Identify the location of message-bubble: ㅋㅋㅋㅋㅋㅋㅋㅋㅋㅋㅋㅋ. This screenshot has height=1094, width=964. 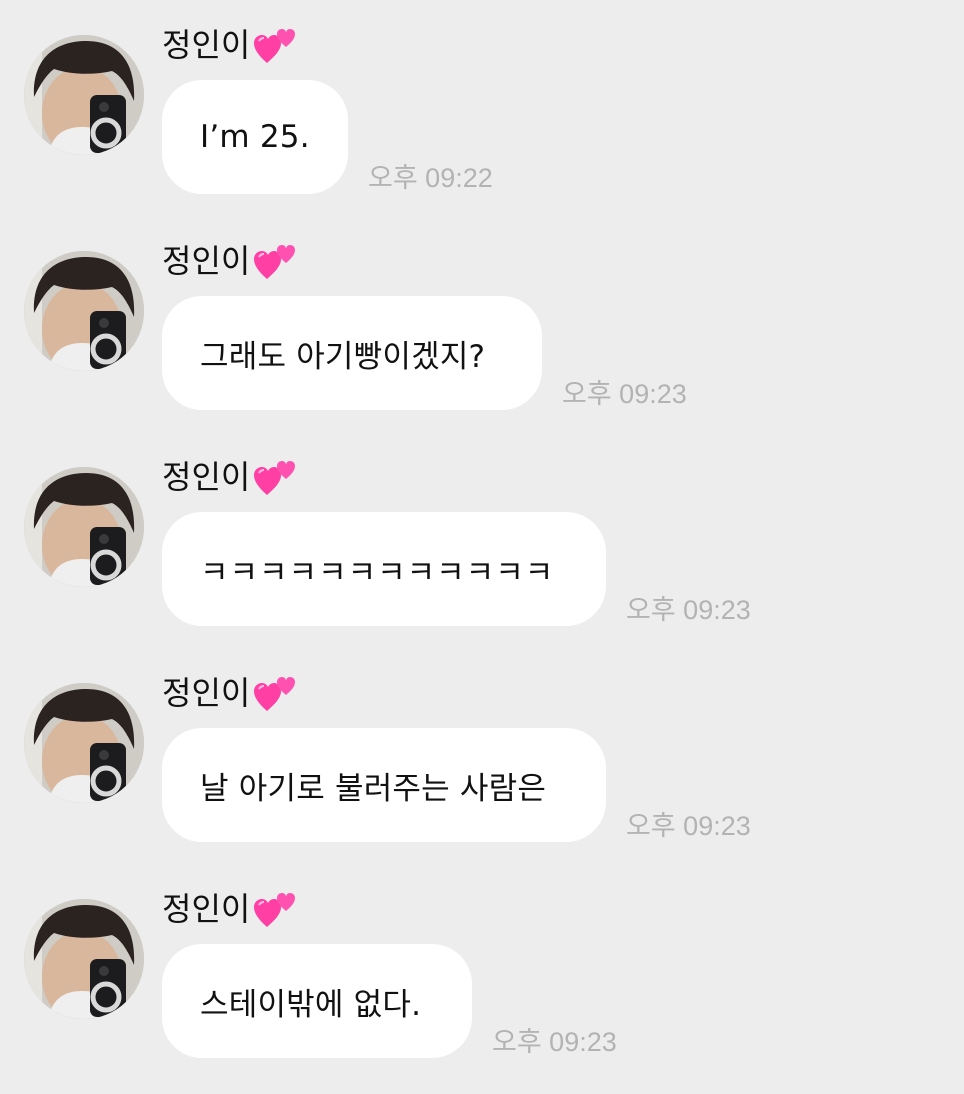
(384, 569).